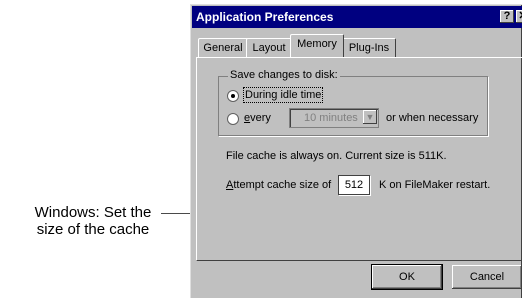 The height and width of the screenshot is (298, 522). Describe the element at coordinates (233, 96) in the screenshot. I see `idle-time-radio` at that location.